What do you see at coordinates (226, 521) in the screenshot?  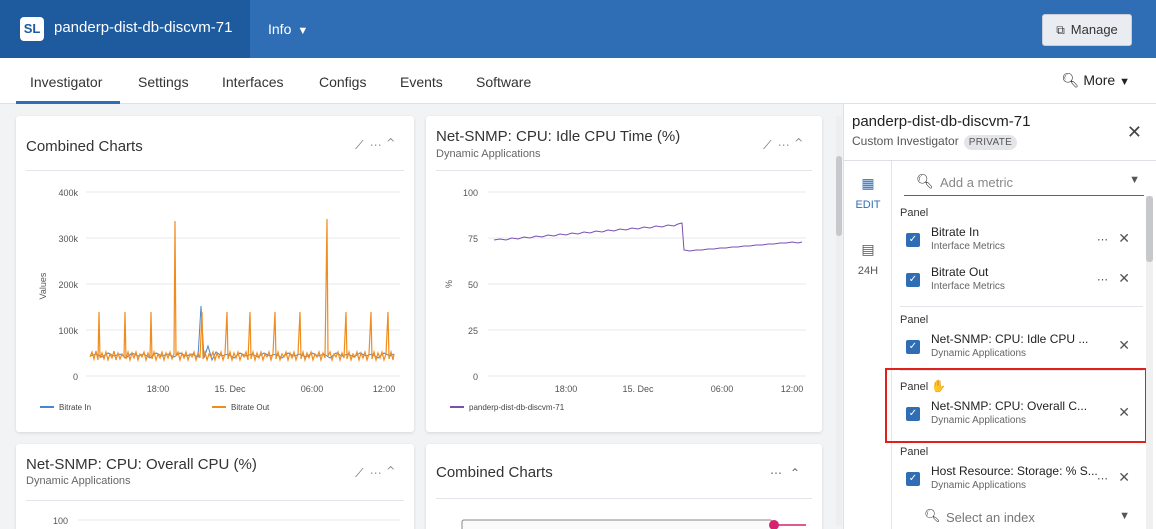 I see `overall-cpu-chart-svg: 100` at bounding box center [226, 521].